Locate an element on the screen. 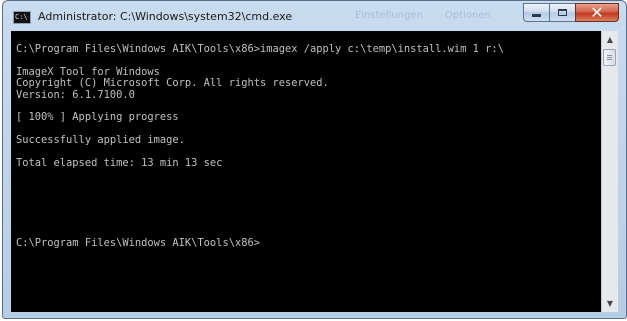 This screenshot has width=627, height=321. maximize-icon is located at coordinates (562, 12).